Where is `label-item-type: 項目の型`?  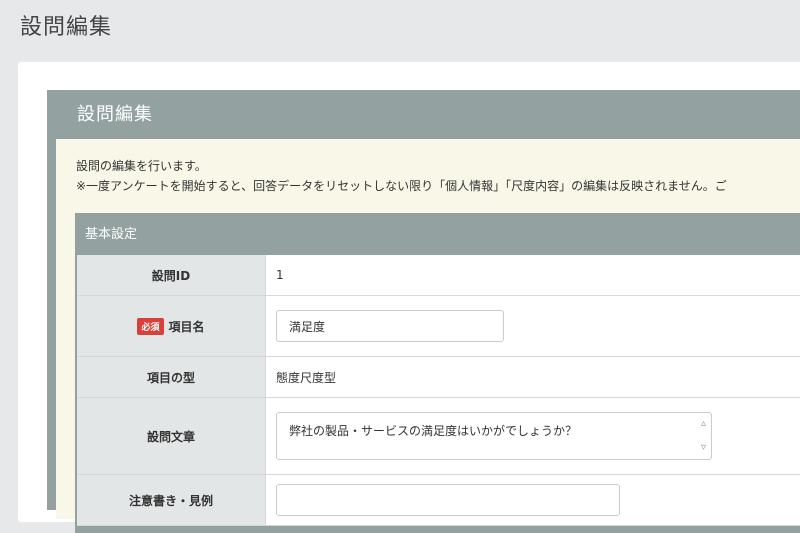 label-item-type: 項目の型 is located at coordinates (171, 377).